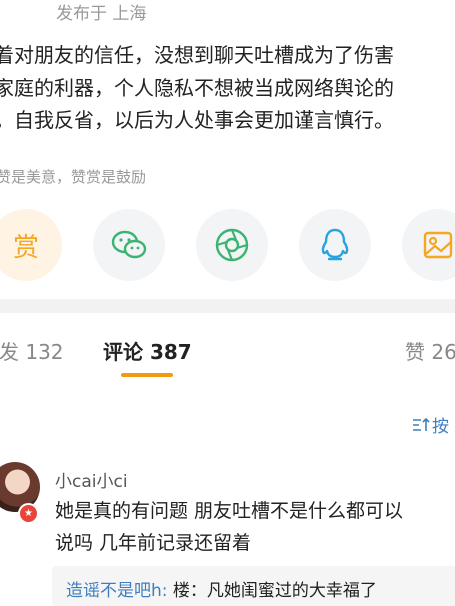 The height and width of the screenshot is (606, 455). What do you see at coordinates (117, 591) in the screenshot?
I see `reply-username: 造谣不是吧h:` at bounding box center [117, 591].